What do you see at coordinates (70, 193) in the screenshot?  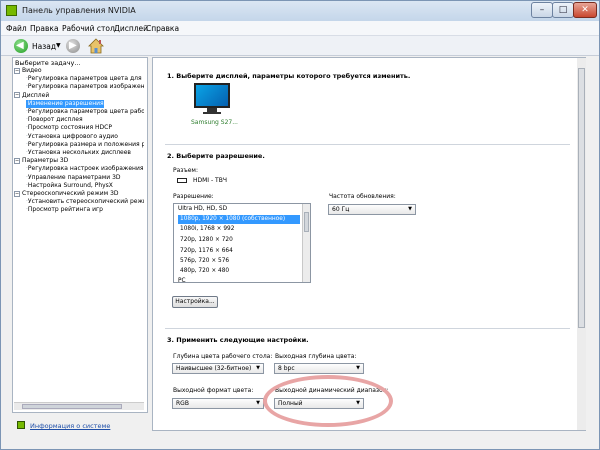 I see `tree-label: Стереоскопический режим 3D` at bounding box center [70, 193].